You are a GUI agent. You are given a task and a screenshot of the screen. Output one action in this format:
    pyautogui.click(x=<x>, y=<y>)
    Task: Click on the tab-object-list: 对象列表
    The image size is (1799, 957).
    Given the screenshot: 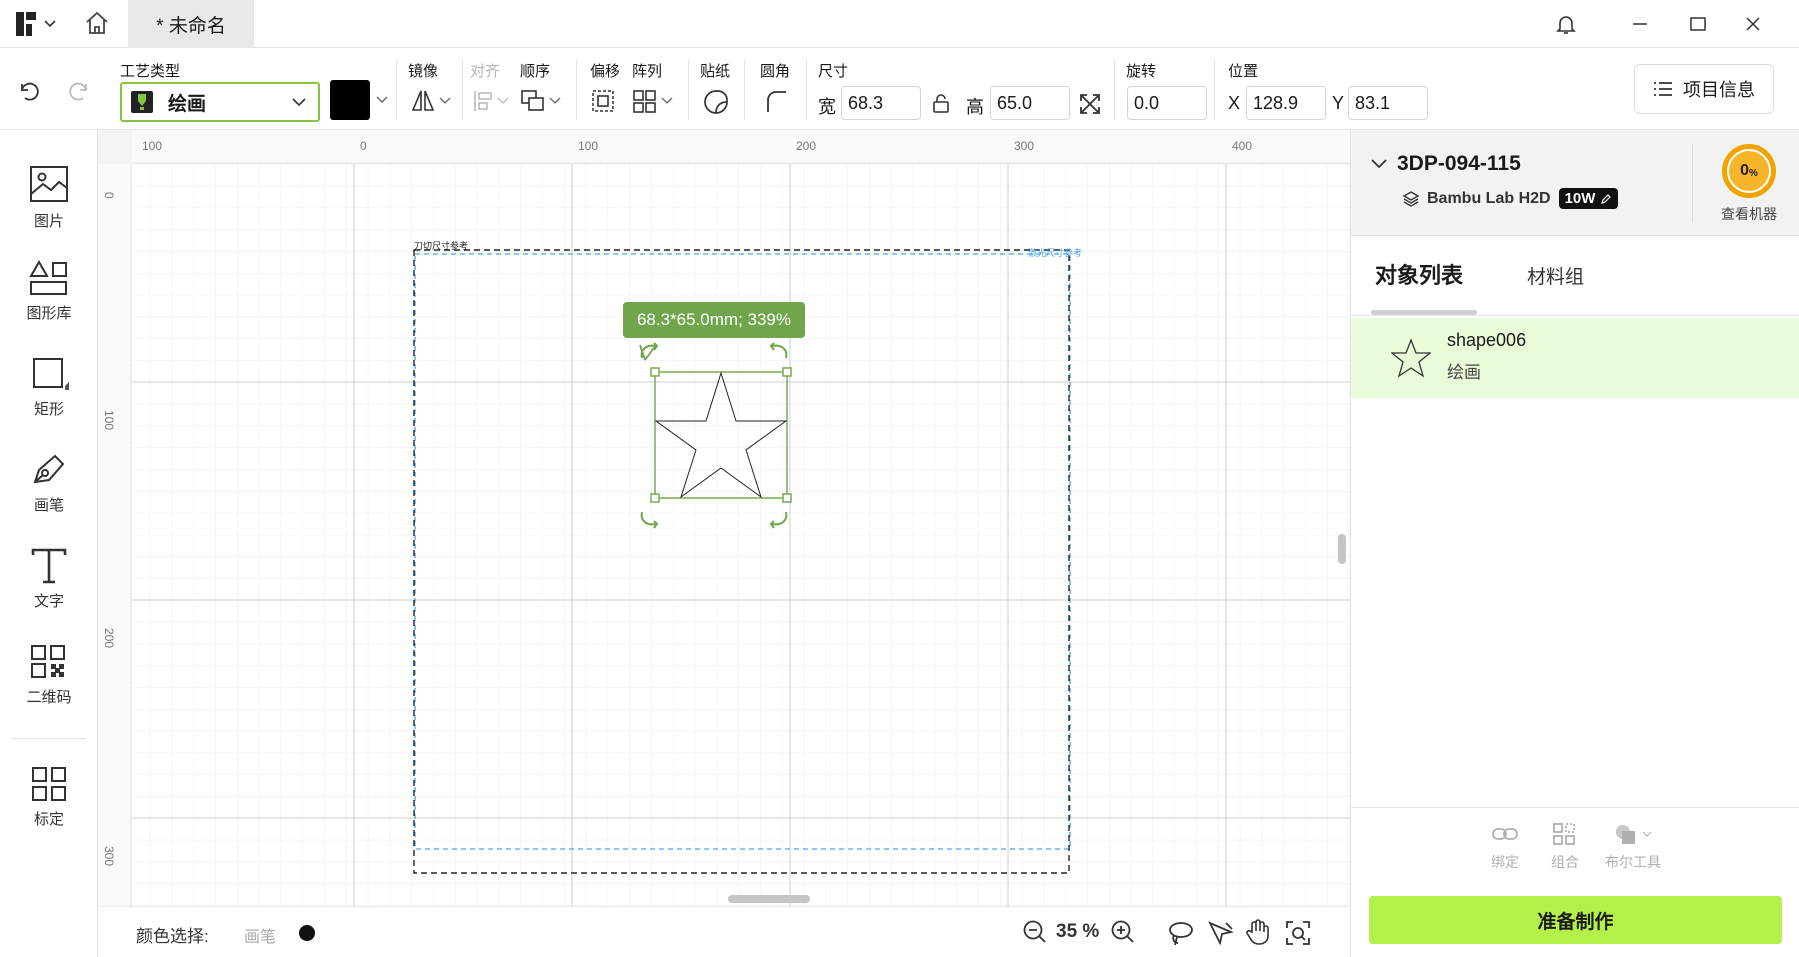 What is the action you would take?
    pyautogui.click(x=1419, y=274)
    